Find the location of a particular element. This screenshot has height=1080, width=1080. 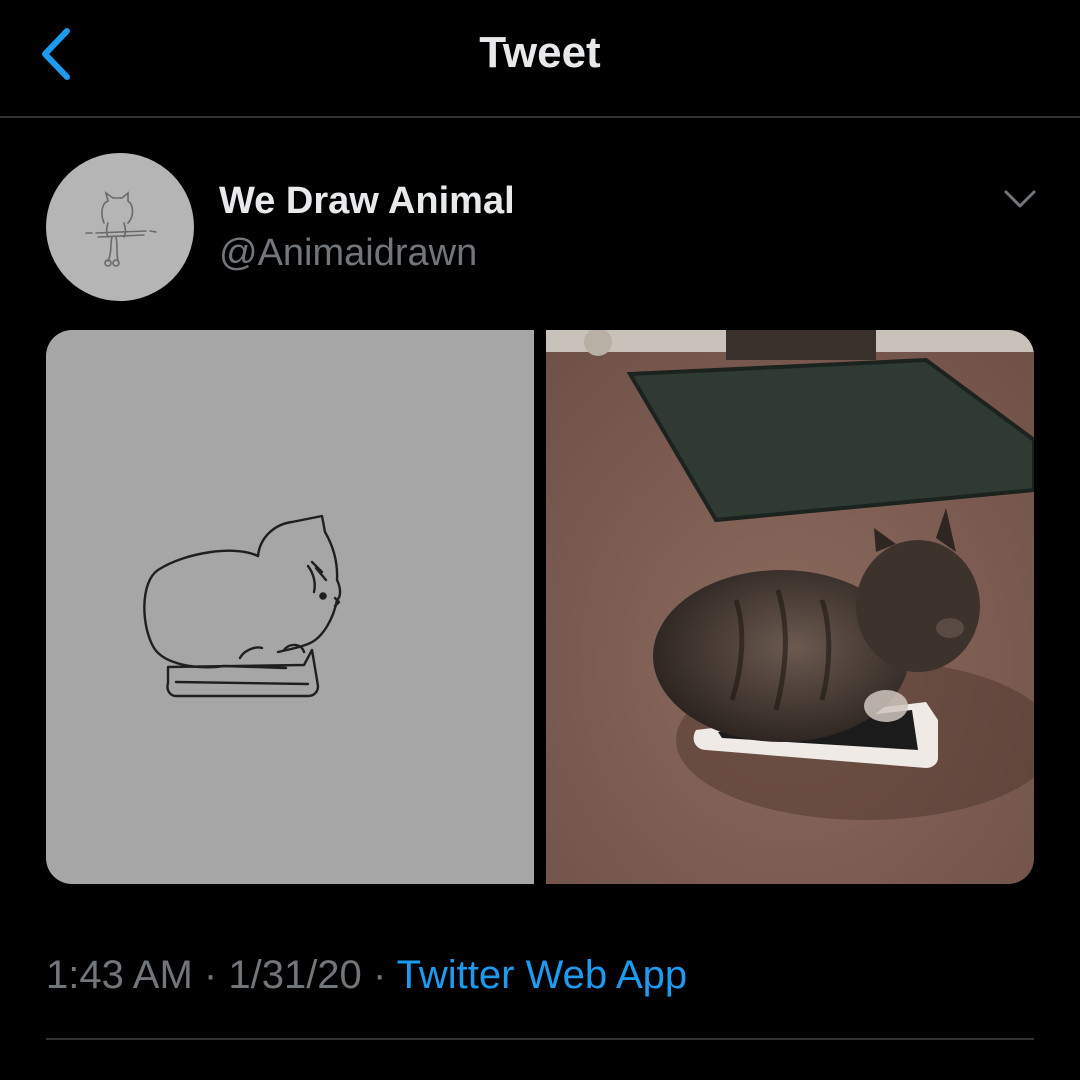

tweet-source-link: Twitter Web App is located at coordinates (542, 975).